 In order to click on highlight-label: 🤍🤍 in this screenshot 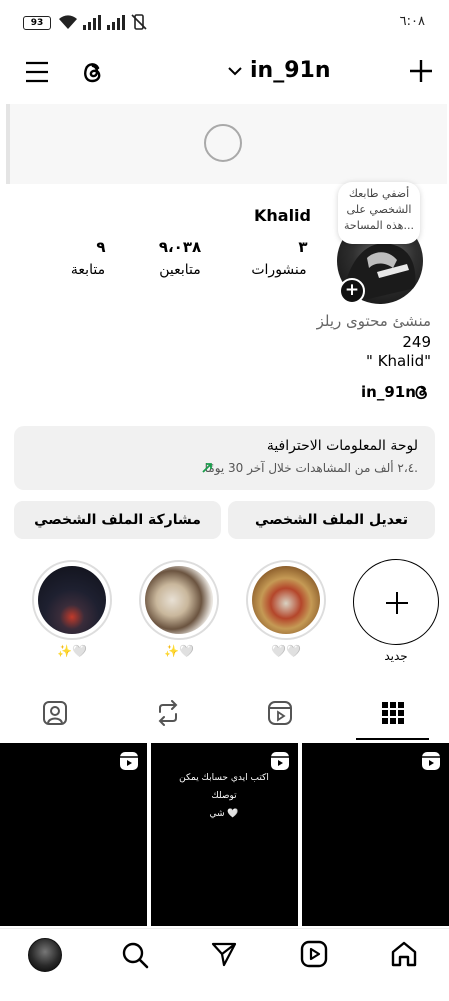, I will do `click(286, 651)`.